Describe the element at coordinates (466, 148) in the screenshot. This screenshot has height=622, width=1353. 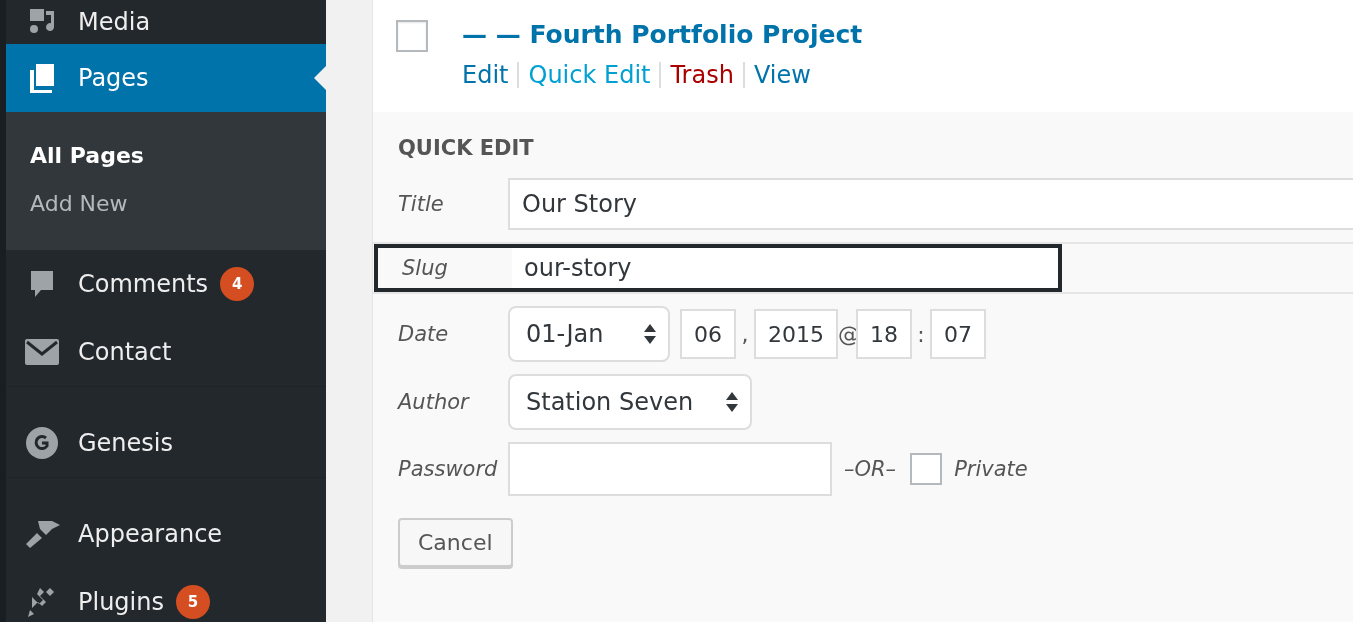
I see `section-heading: QUICK EDIT` at that location.